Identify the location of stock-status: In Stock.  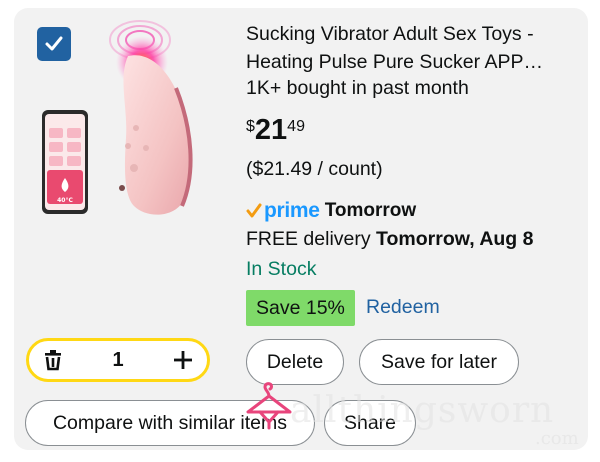
(281, 269).